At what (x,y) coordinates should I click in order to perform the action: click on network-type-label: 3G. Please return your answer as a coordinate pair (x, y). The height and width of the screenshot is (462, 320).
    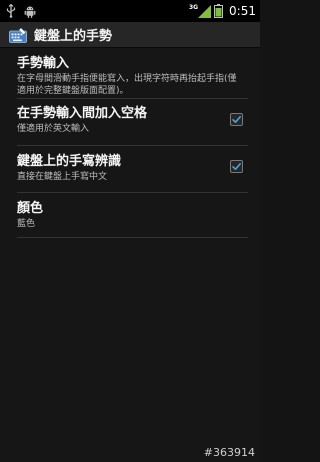
    Looking at the image, I should click on (193, 7).